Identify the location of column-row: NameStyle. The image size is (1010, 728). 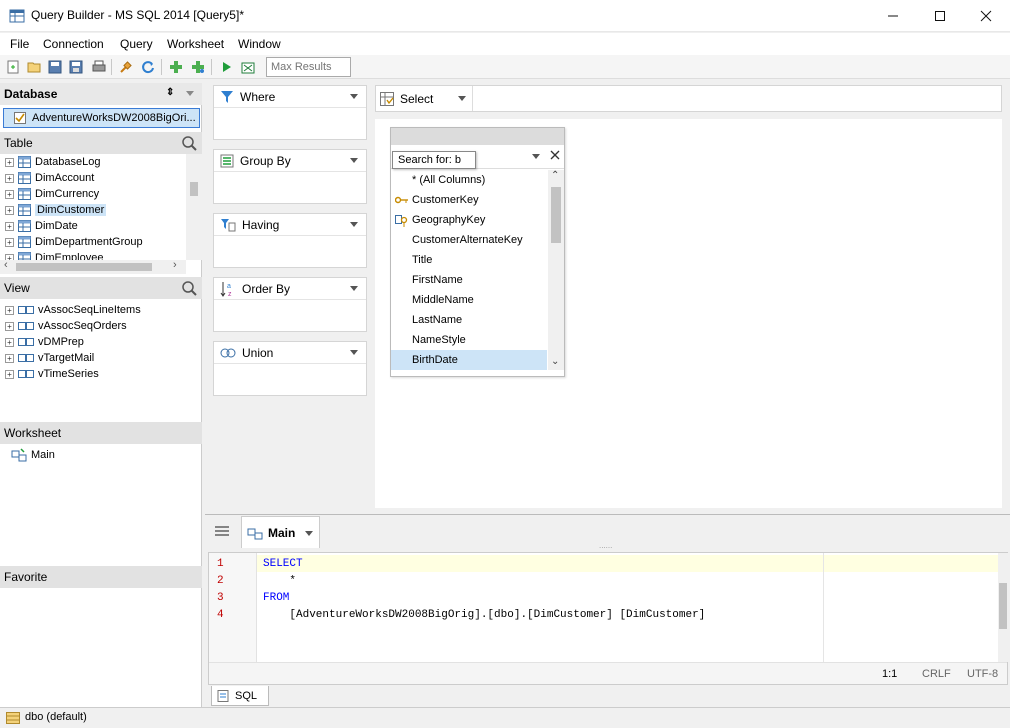
(469, 340).